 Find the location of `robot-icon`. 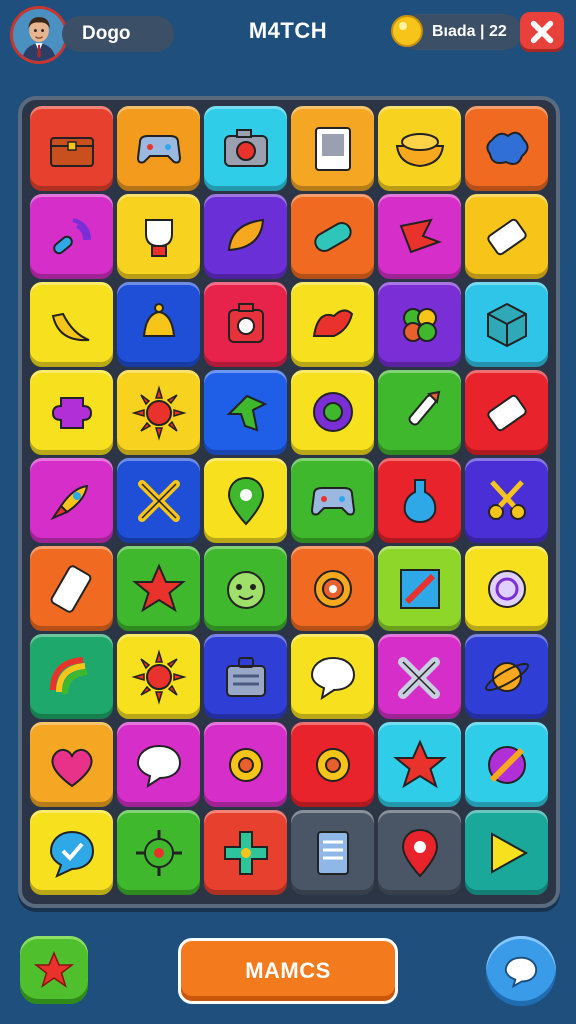

robot-icon is located at coordinates (245, 322).